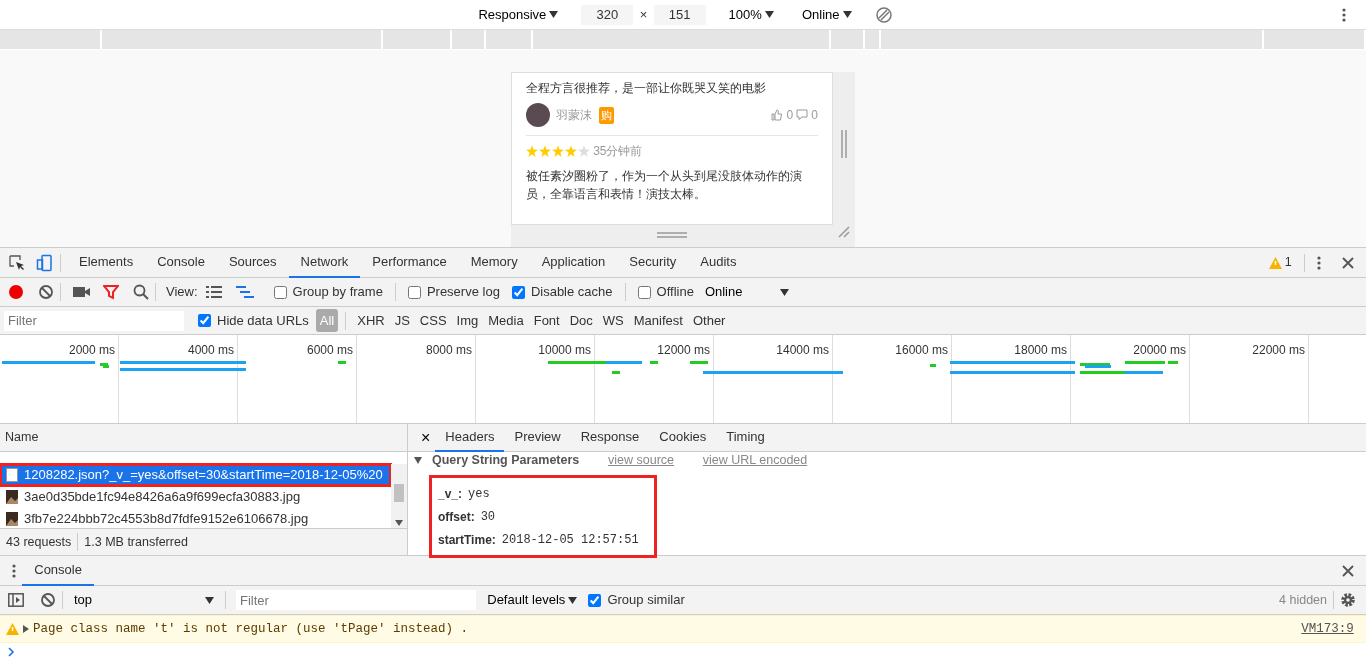 The height and width of the screenshot is (662, 1366). What do you see at coordinates (399, 523) in the screenshot?
I see `scroll-down-icon` at bounding box center [399, 523].